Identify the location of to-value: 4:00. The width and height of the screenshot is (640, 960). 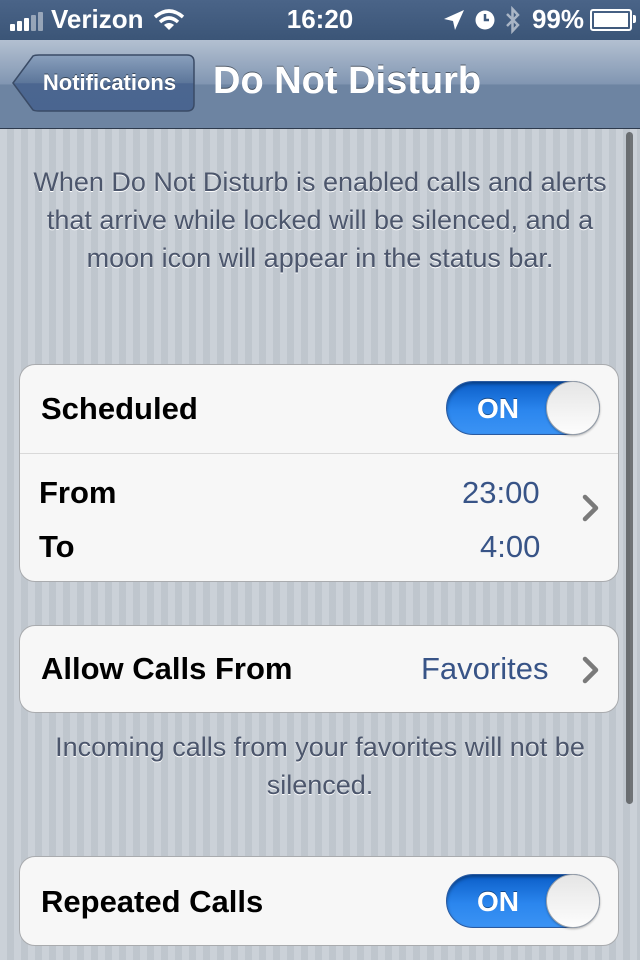
(510, 546).